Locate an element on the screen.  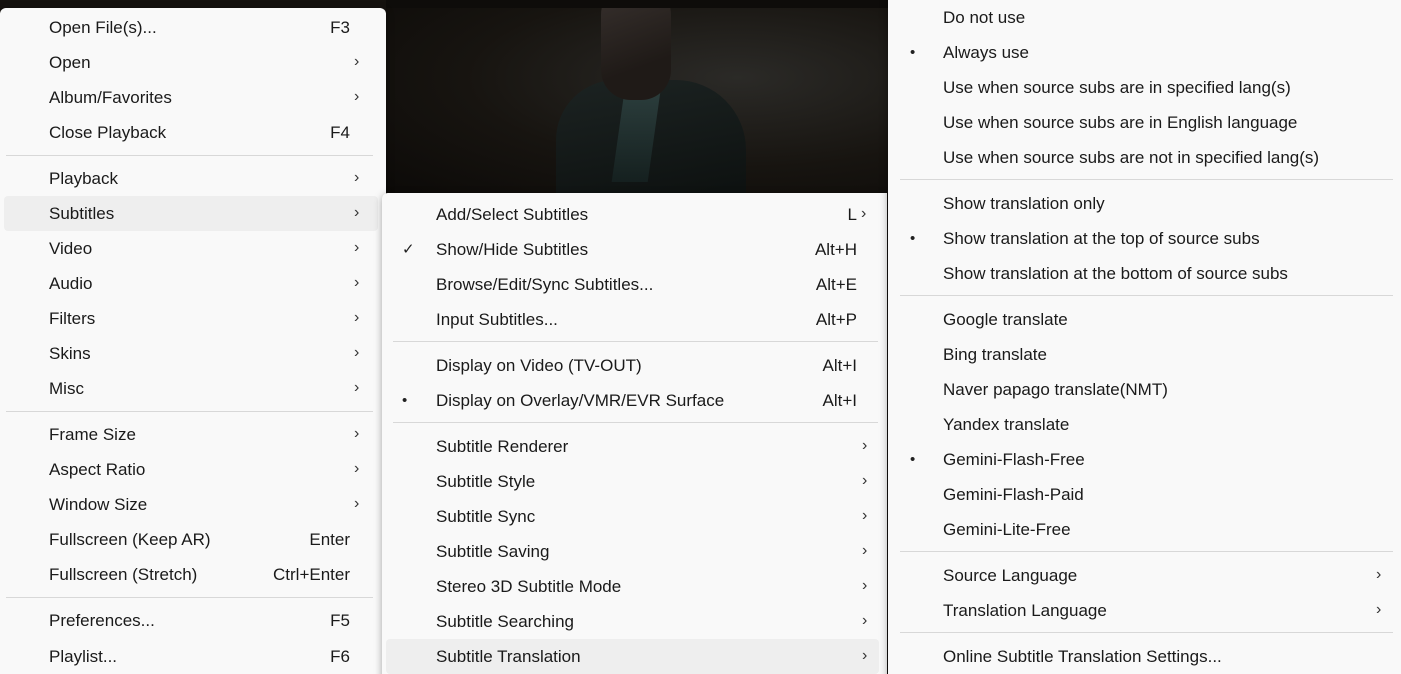
menu-item-subtitles: Subtitles › is located at coordinates (191, 213).